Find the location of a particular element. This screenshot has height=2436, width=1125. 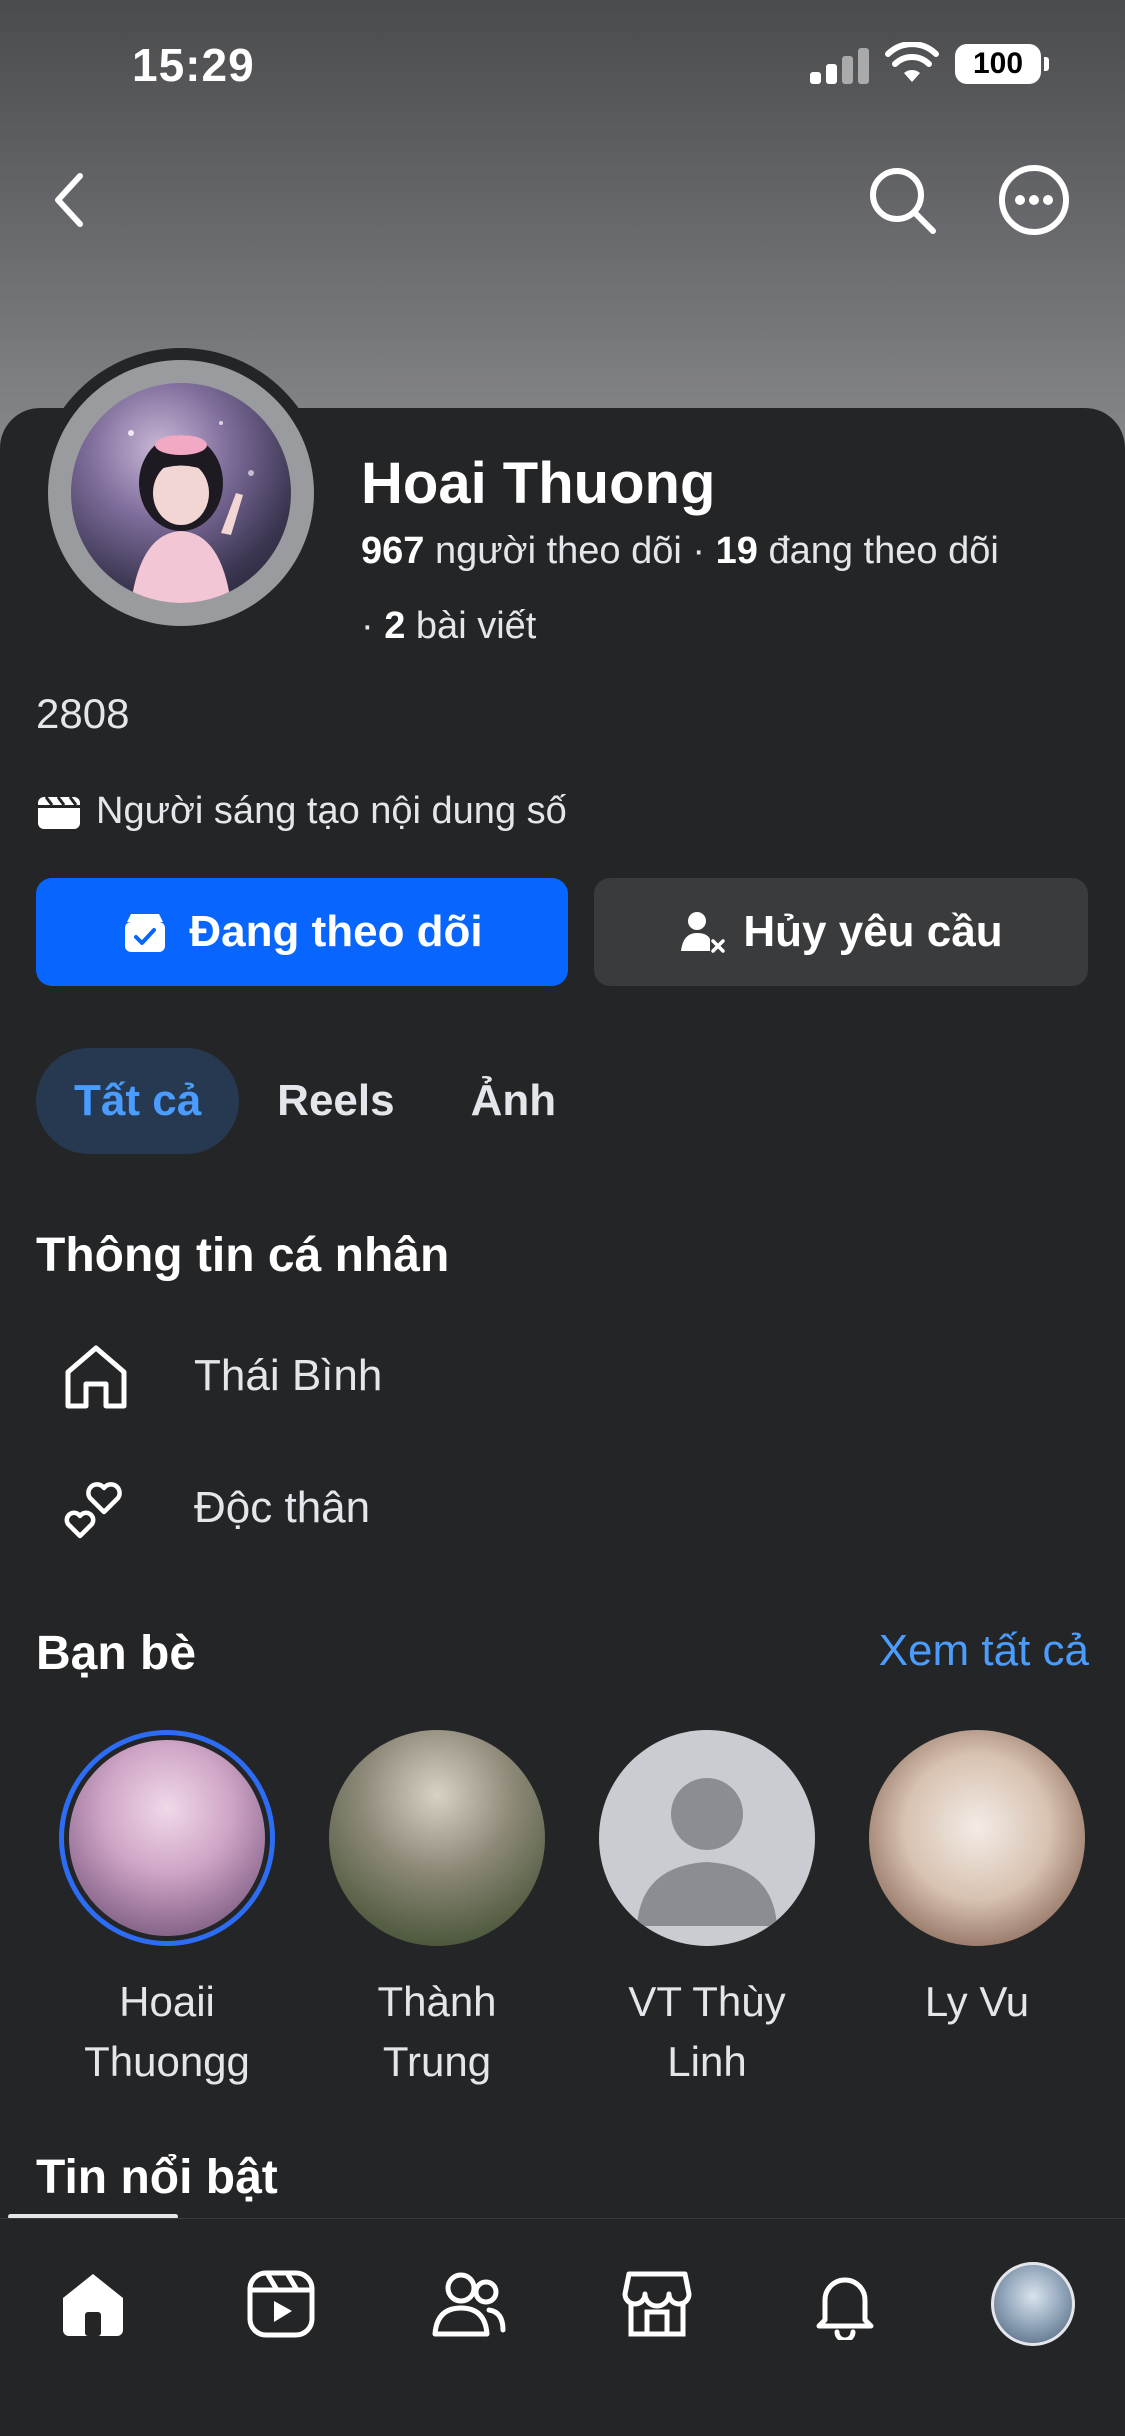

tab-all: Tất cả is located at coordinates (138, 1101).